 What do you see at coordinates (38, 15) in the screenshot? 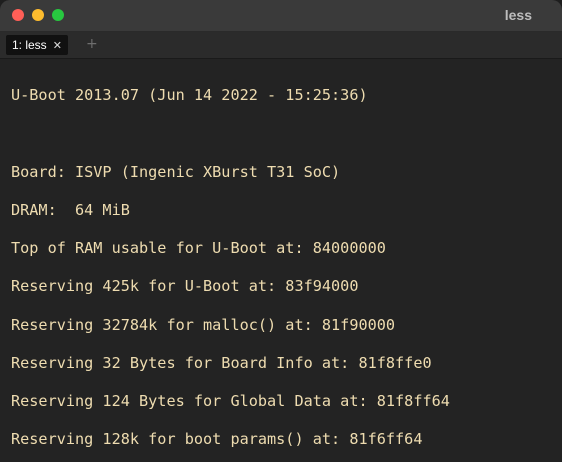
I see `minimize-window-button` at bounding box center [38, 15].